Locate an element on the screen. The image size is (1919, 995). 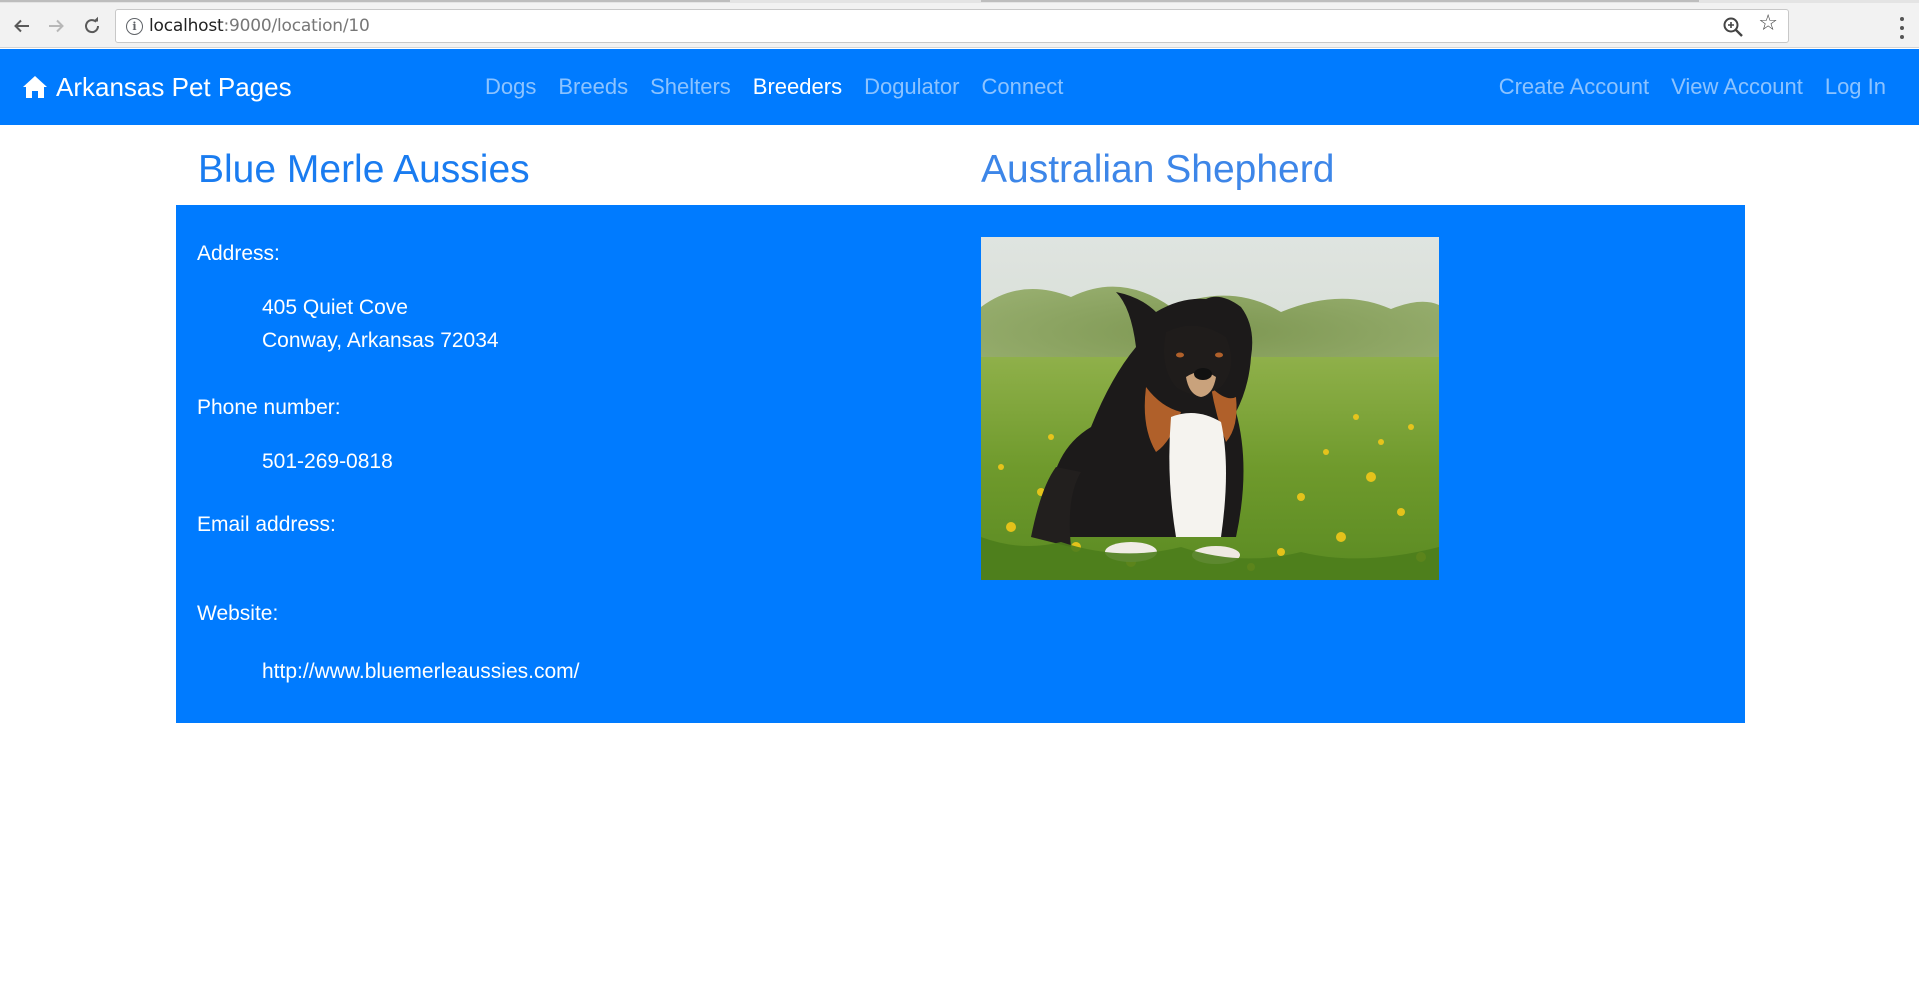
nav-link-dogs: Dogs is located at coordinates (510, 87).